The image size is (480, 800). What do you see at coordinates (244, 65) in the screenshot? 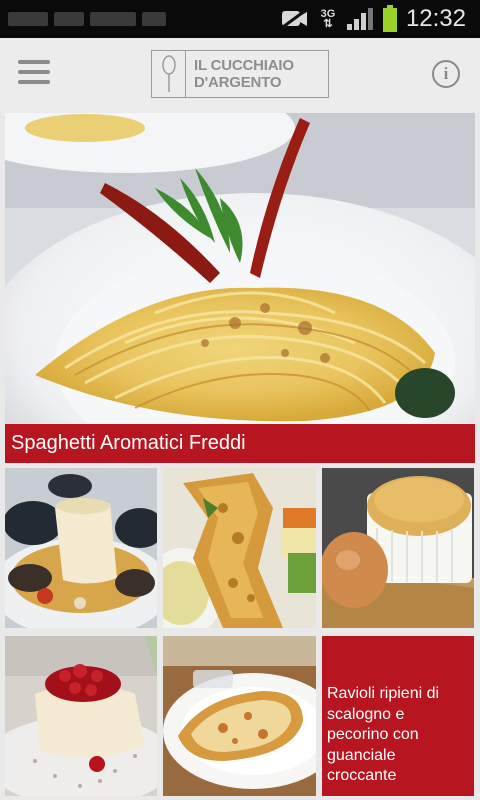
I see `brand-line-1: IL CUCCHIAIO` at bounding box center [244, 65].